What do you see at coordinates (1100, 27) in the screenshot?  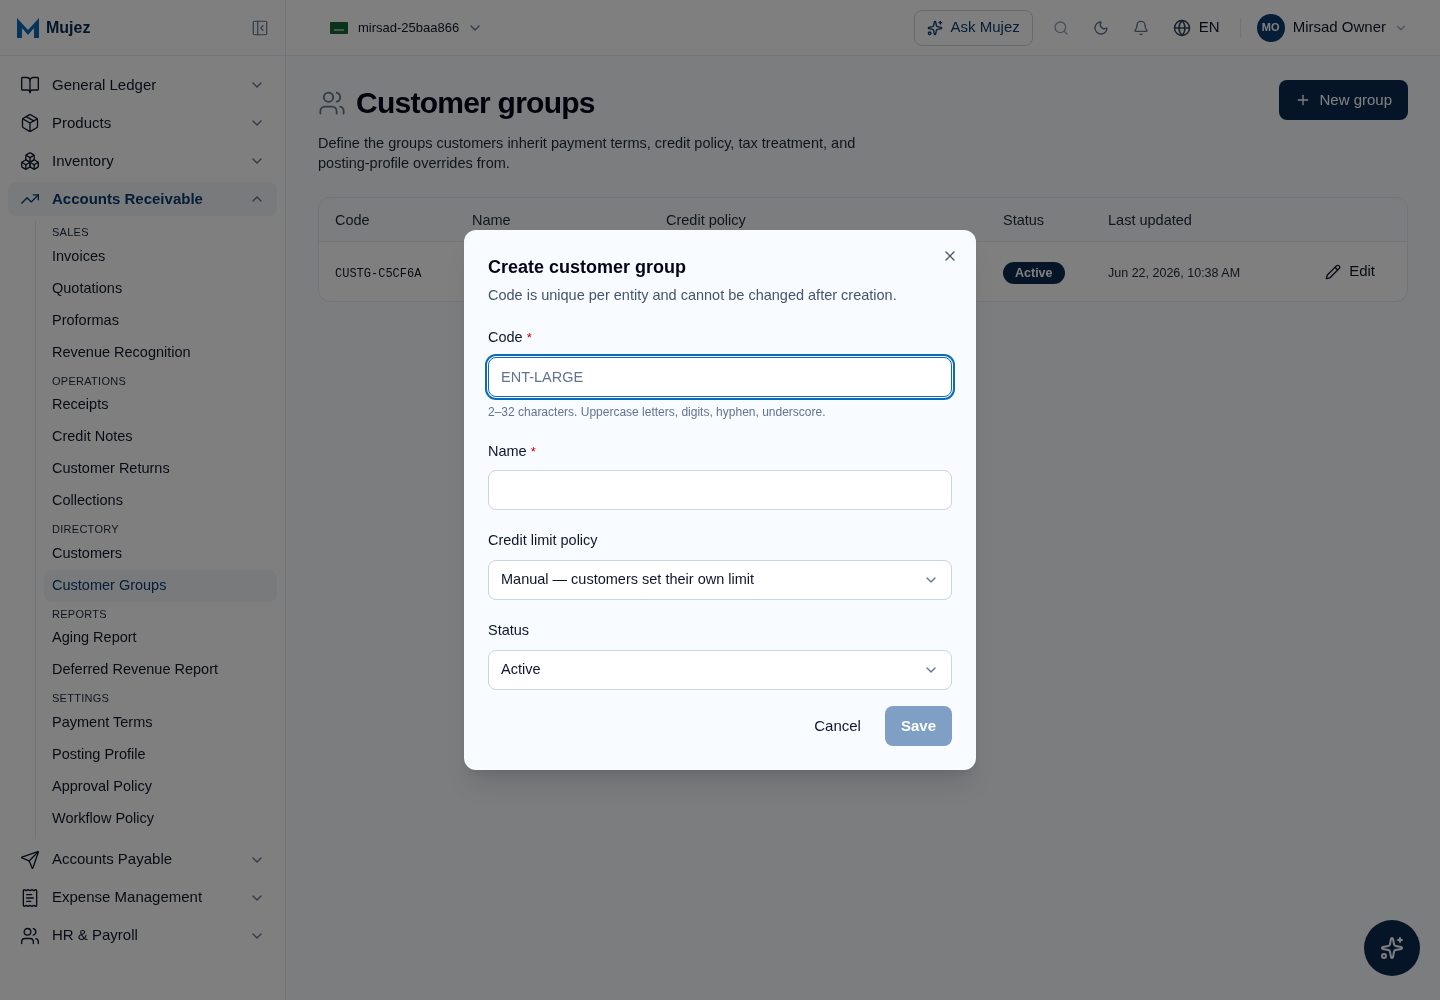 I see `moon-icon` at bounding box center [1100, 27].